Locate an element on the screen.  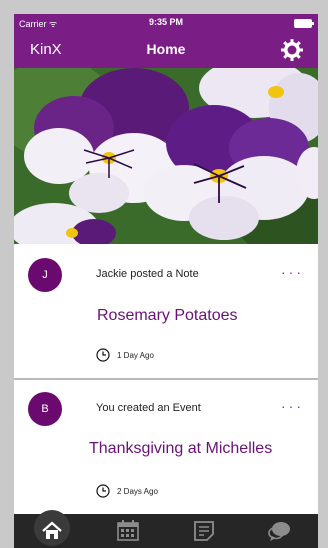
gear-icon is located at coordinates (292, 50).